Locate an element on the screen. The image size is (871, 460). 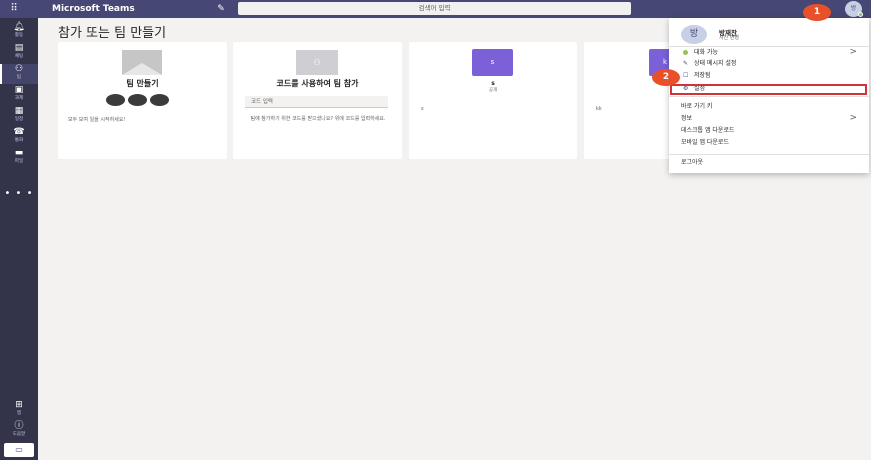
app-title: Microsoft Teams is located at coordinates (93, 9).